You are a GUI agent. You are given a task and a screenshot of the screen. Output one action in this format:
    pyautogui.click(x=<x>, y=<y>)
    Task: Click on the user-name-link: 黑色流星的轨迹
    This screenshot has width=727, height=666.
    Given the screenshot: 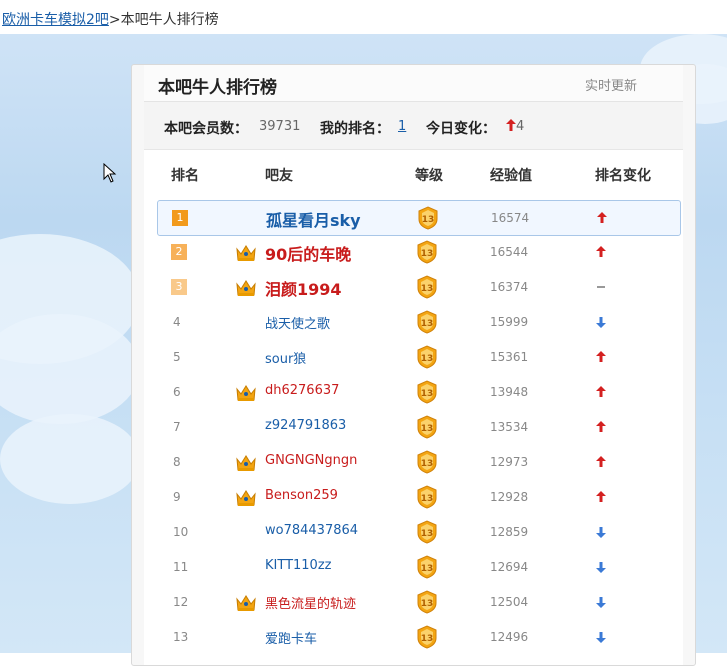 What is the action you would take?
    pyautogui.click(x=310, y=602)
    